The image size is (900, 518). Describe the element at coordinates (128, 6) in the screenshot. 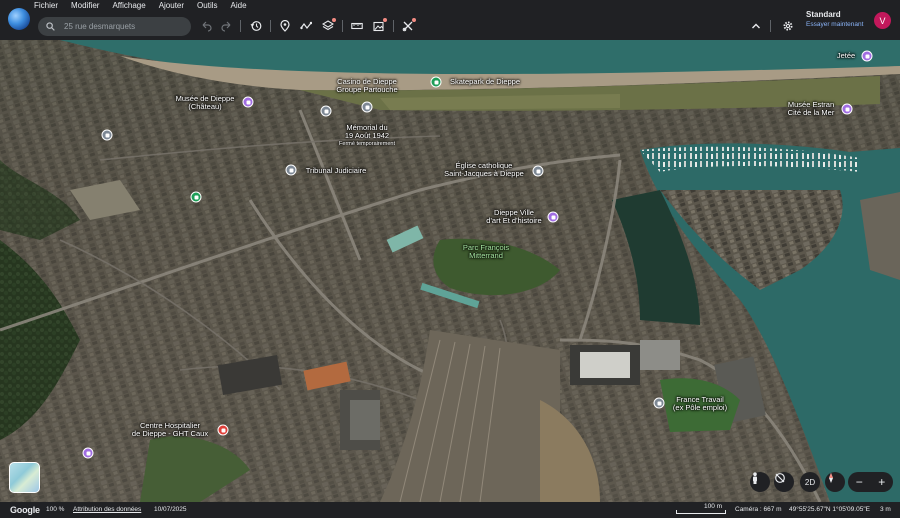

I see `menu-affichage: Affichage` at that location.